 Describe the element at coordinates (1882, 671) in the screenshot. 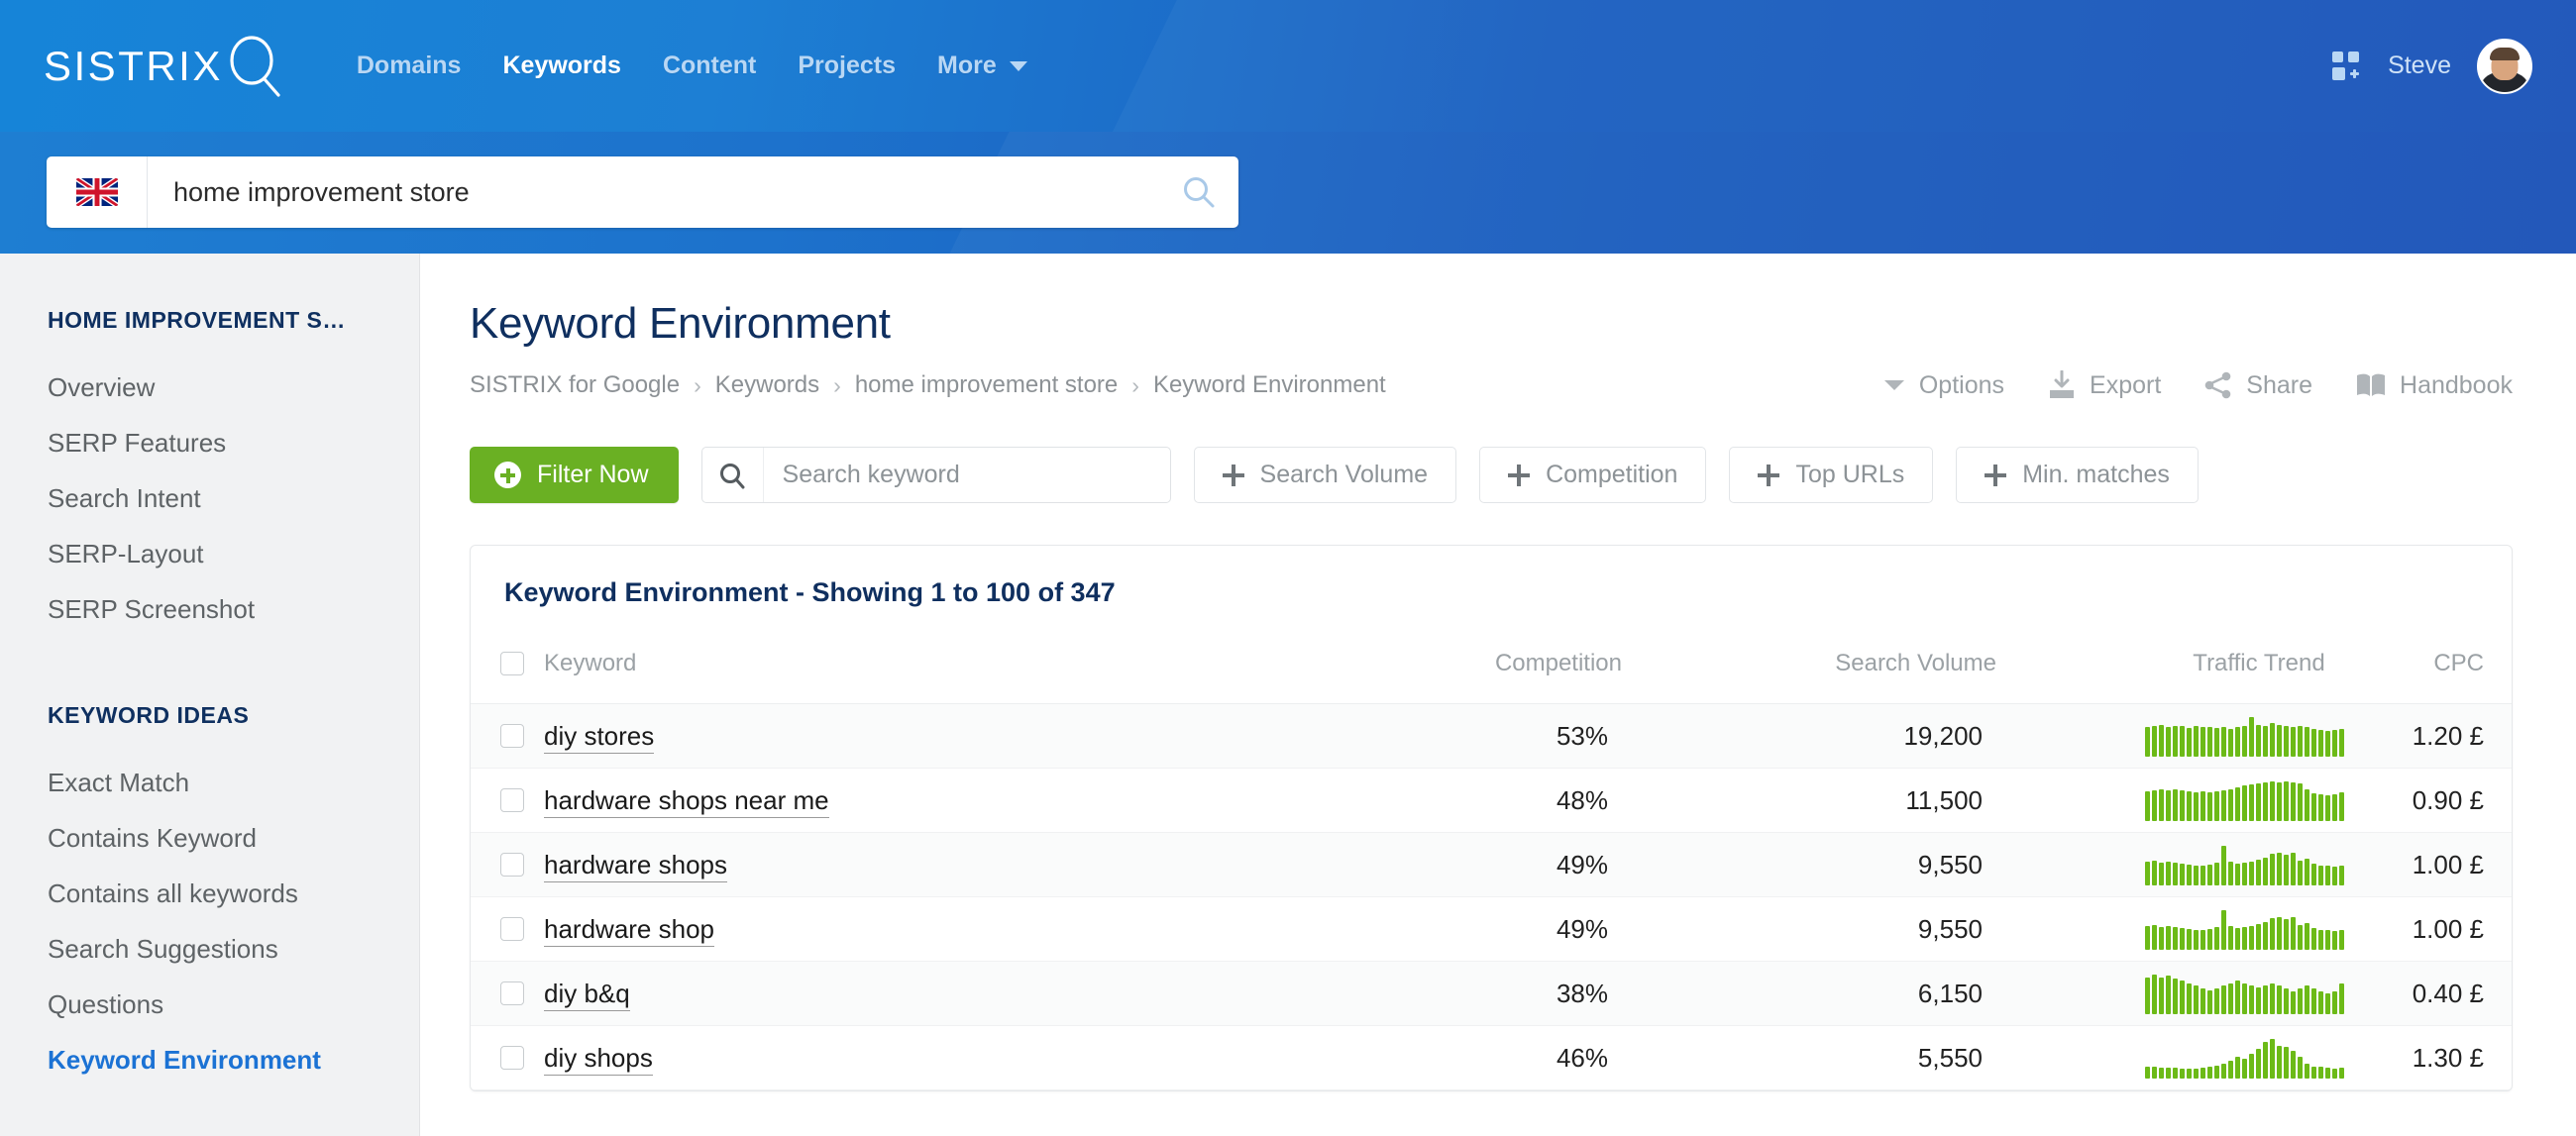

I see `column-header-search-volume: Search Volume` at that location.